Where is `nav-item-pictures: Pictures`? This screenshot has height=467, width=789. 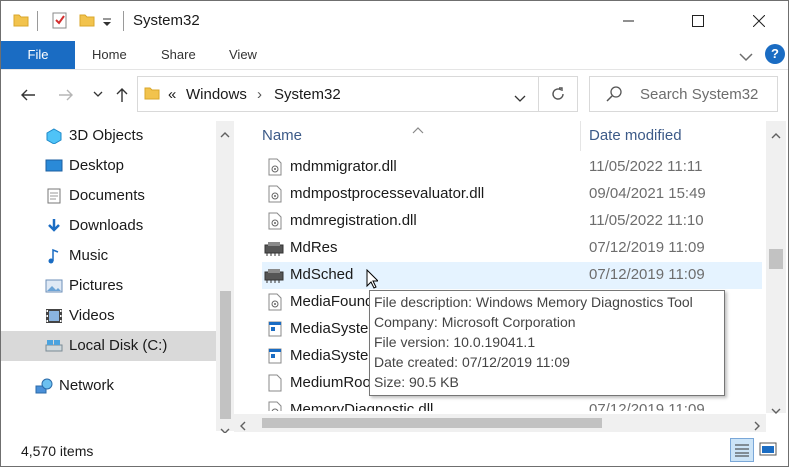
nav-item-pictures: Pictures is located at coordinates (108, 286).